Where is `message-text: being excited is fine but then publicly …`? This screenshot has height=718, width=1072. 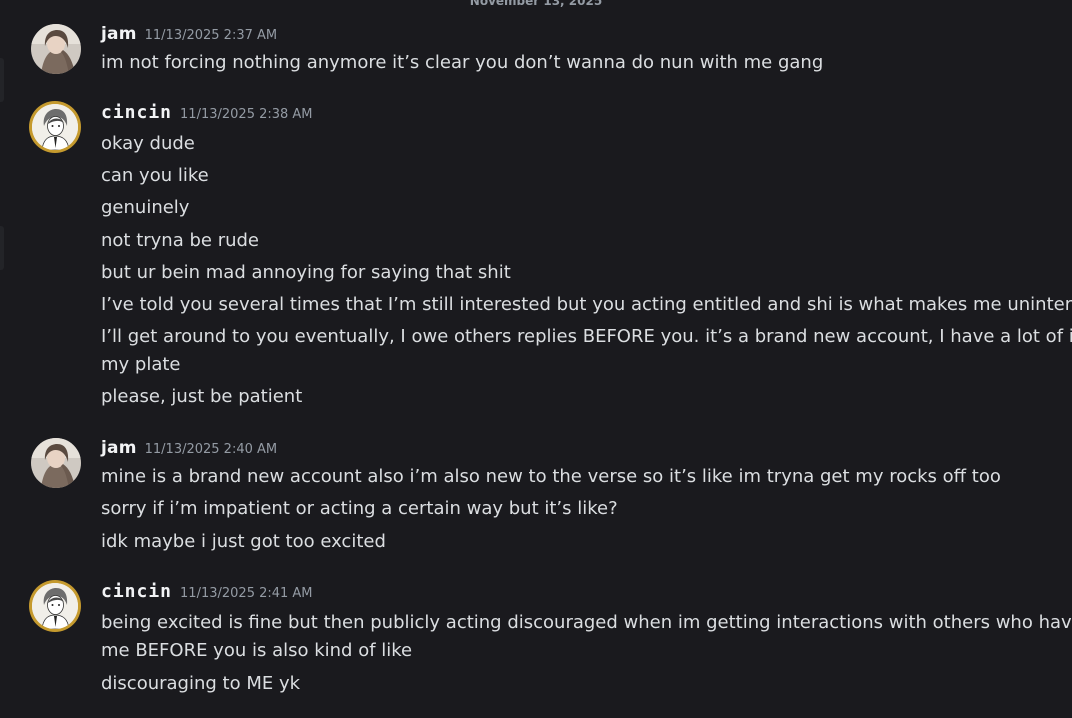 message-text: being excited is fine but then publicly … is located at coordinates (586, 622).